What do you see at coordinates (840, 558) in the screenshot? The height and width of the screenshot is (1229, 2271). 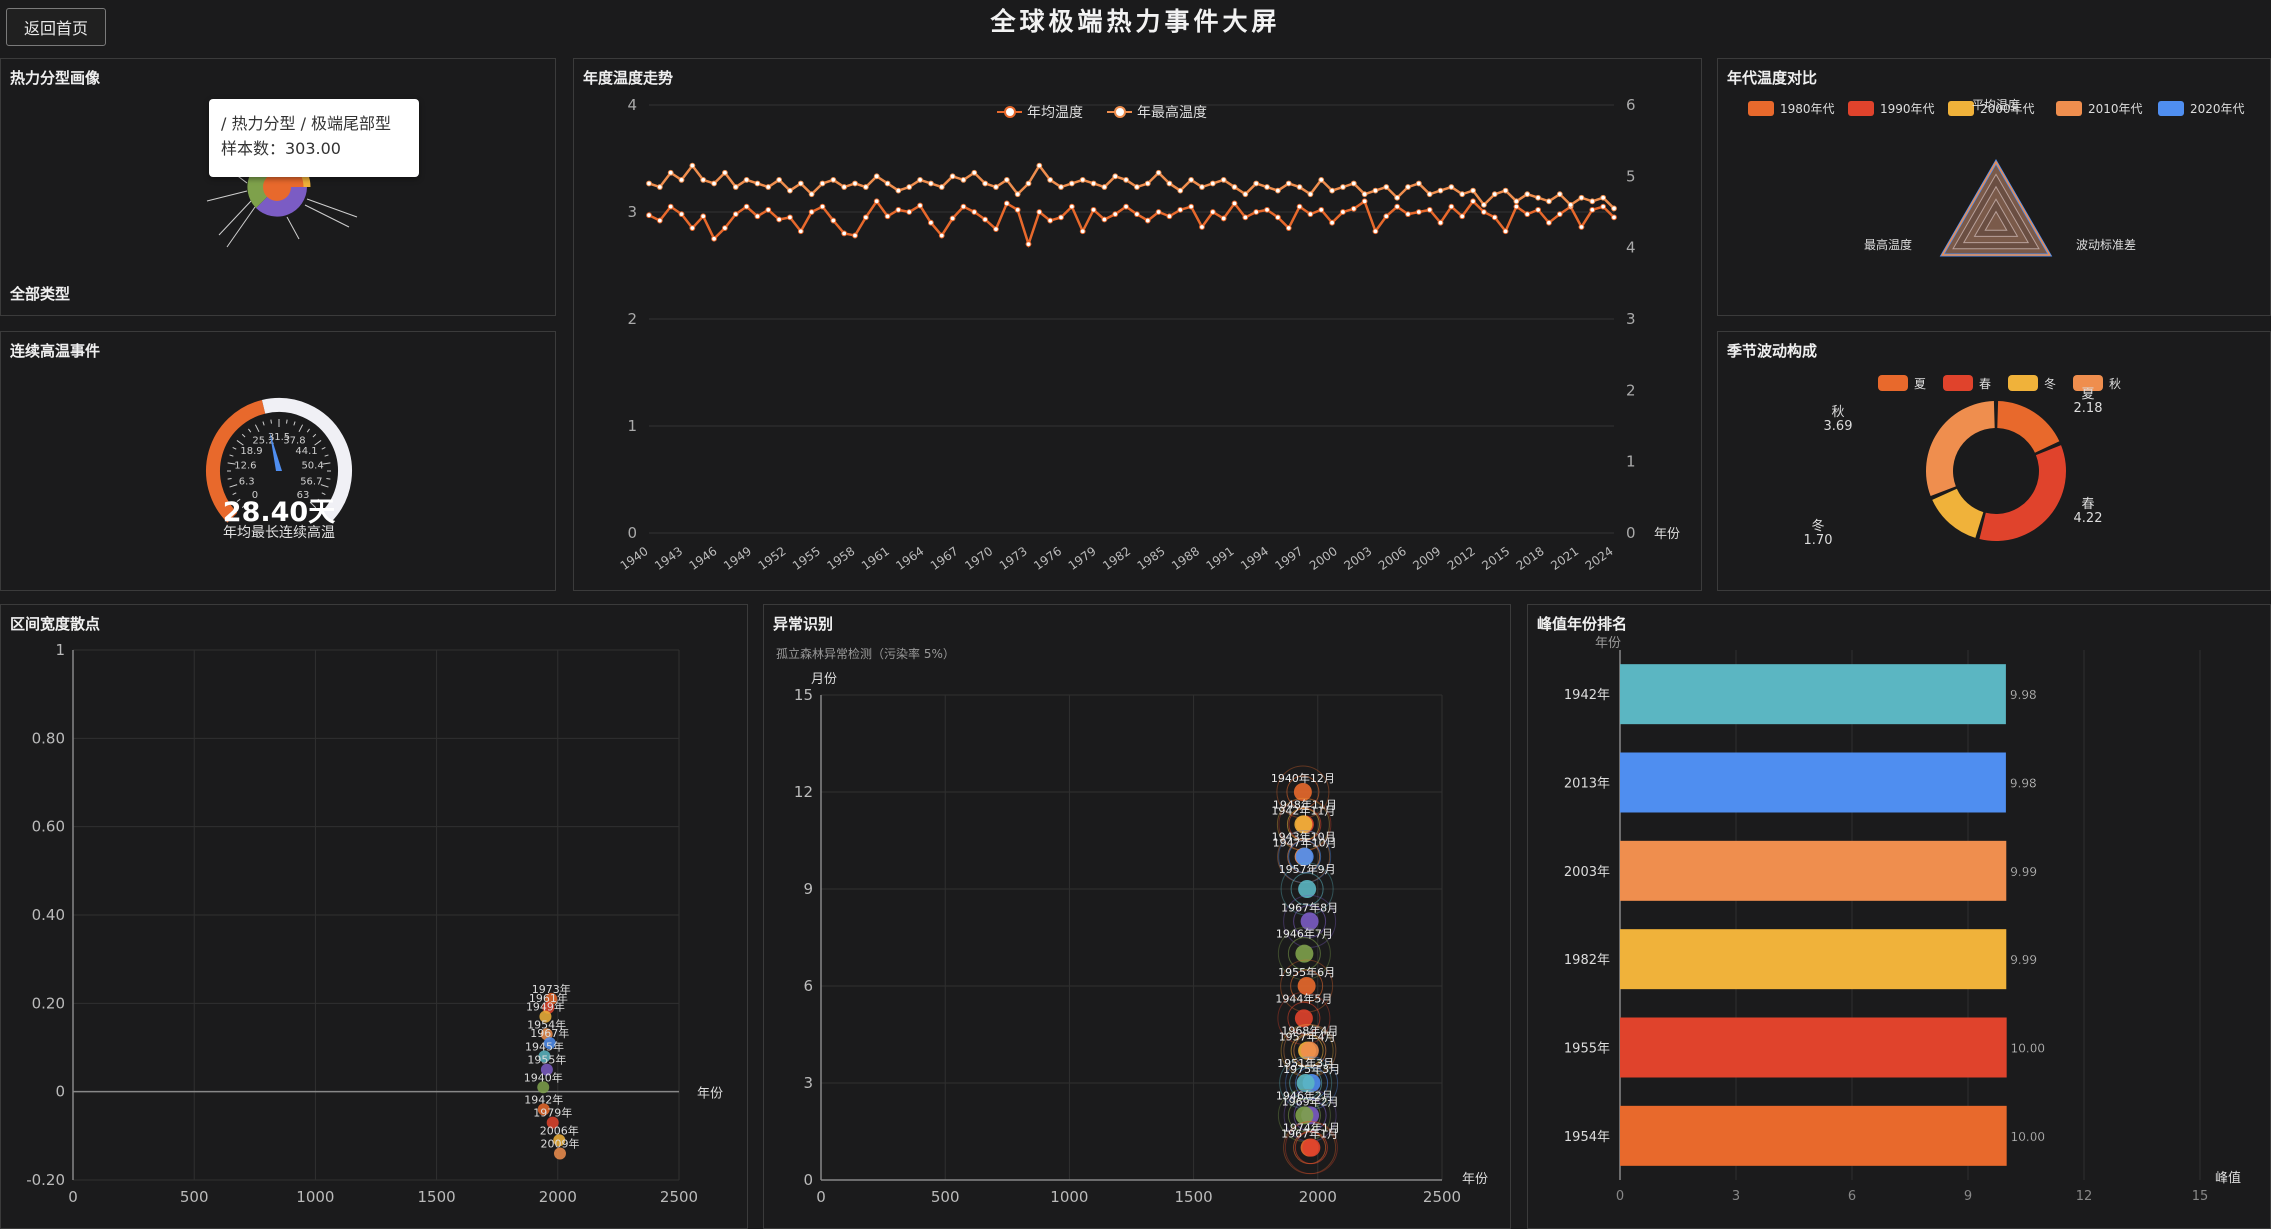 I see `x-tick-label: 1958` at bounding box center [840, 558].